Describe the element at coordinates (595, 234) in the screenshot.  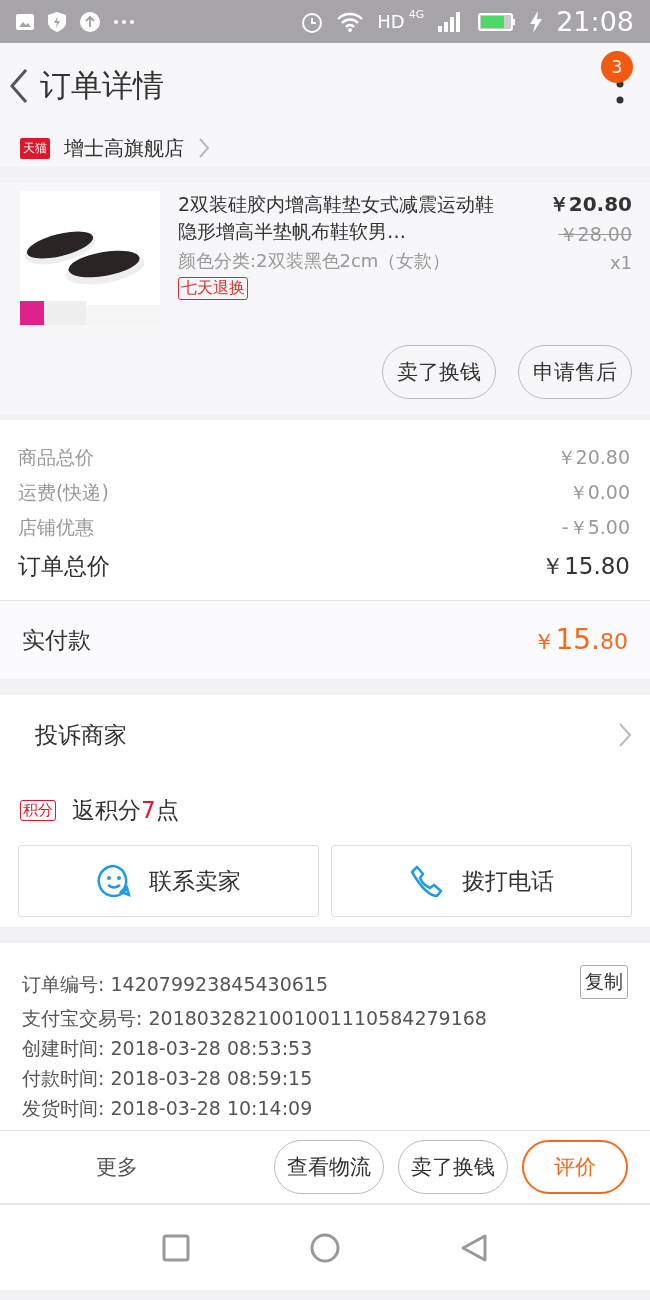
I see `original-price: ￥28.00` at that location.